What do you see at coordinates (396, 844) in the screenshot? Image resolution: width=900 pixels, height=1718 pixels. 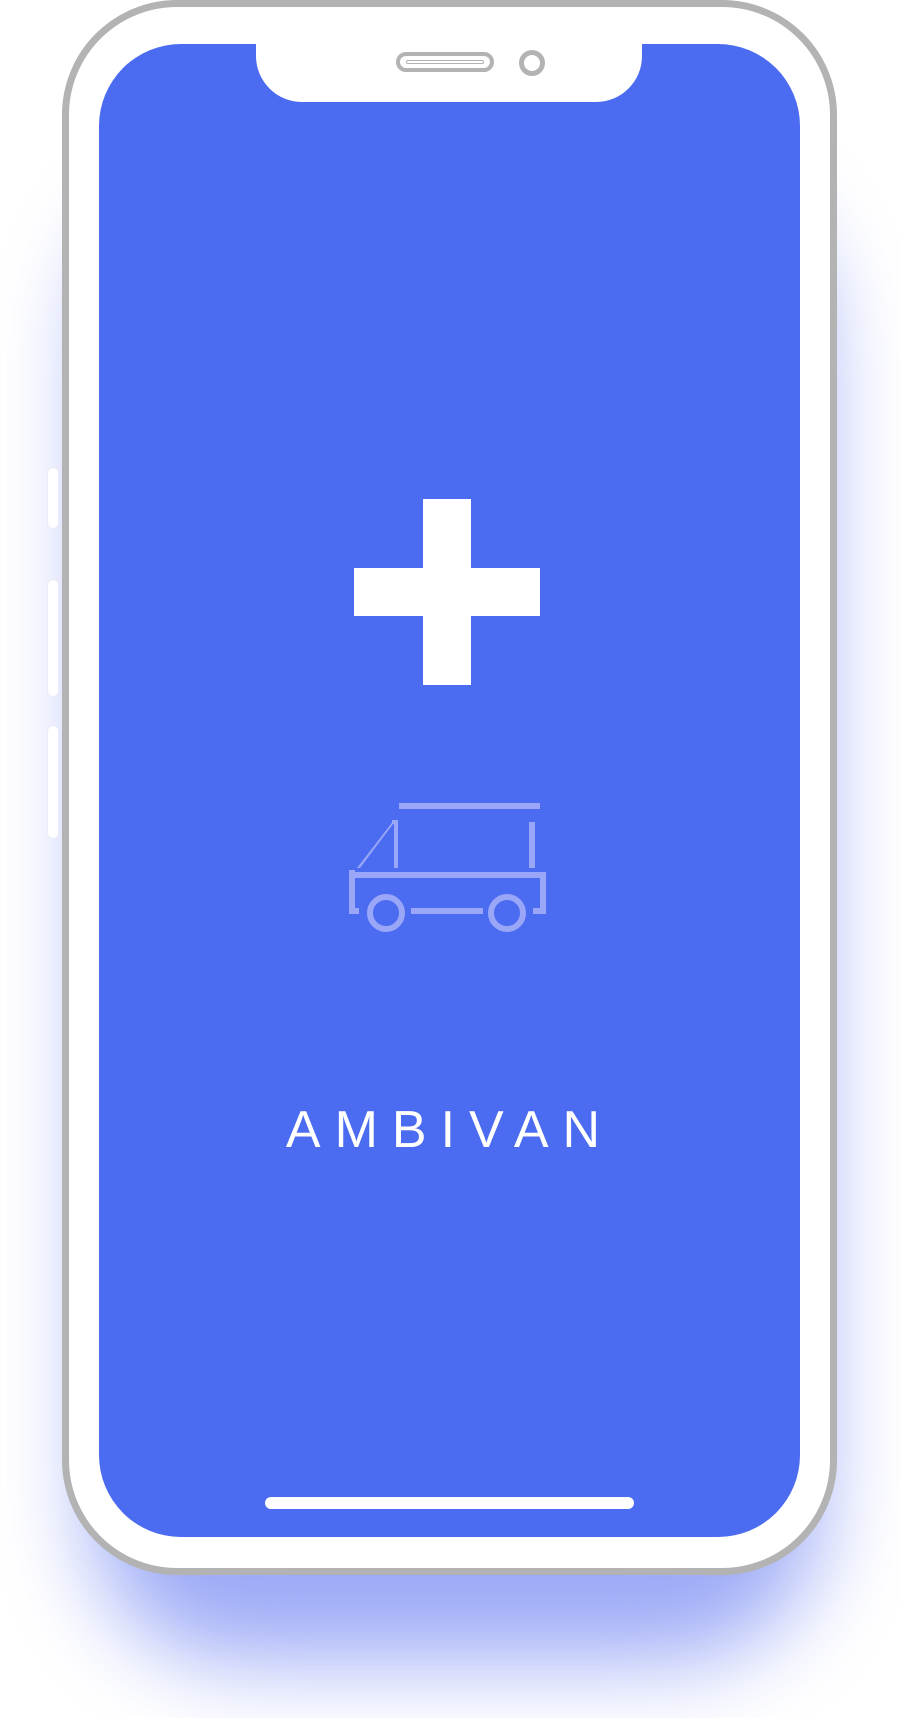 I see `van-front-pillar` at bounding box center [396, 844].